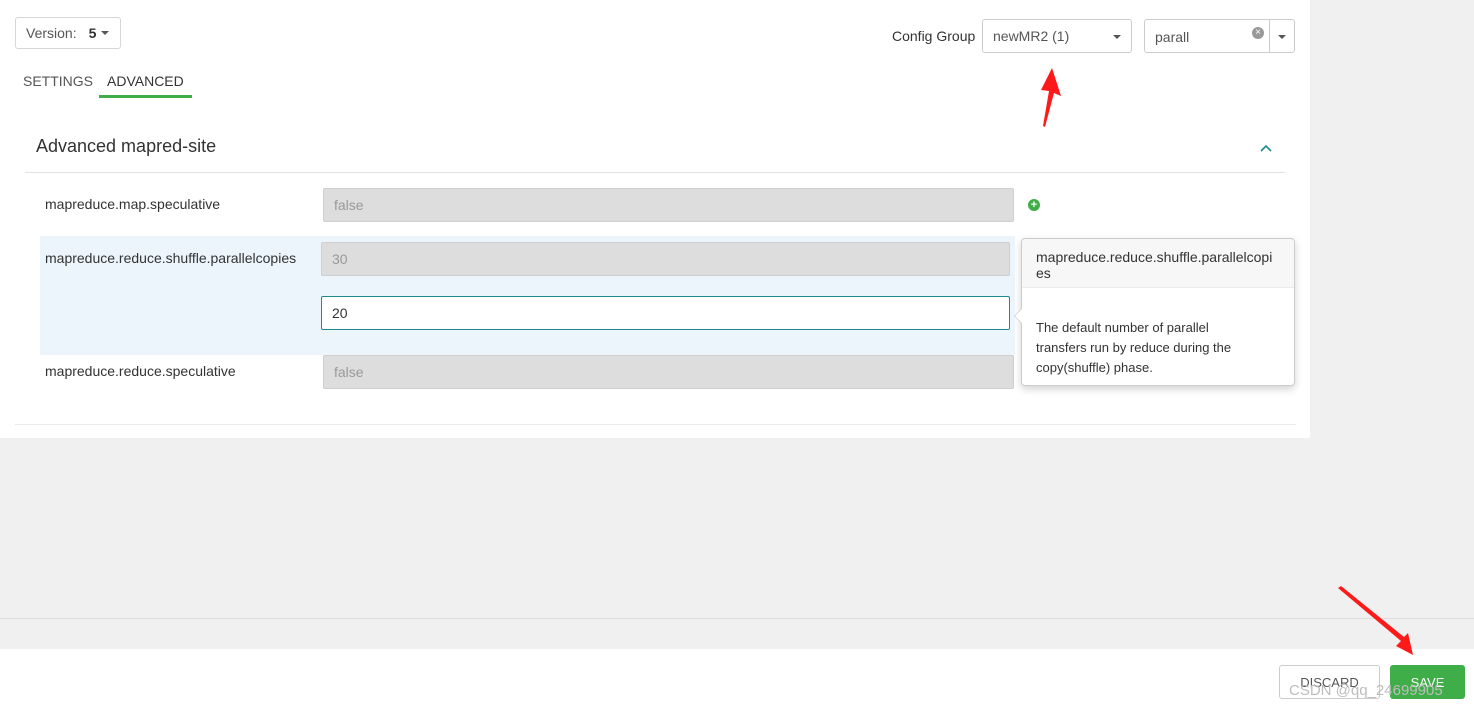 The image size is (1474, 709). I want to click on footer-bar, so click(737, 679).